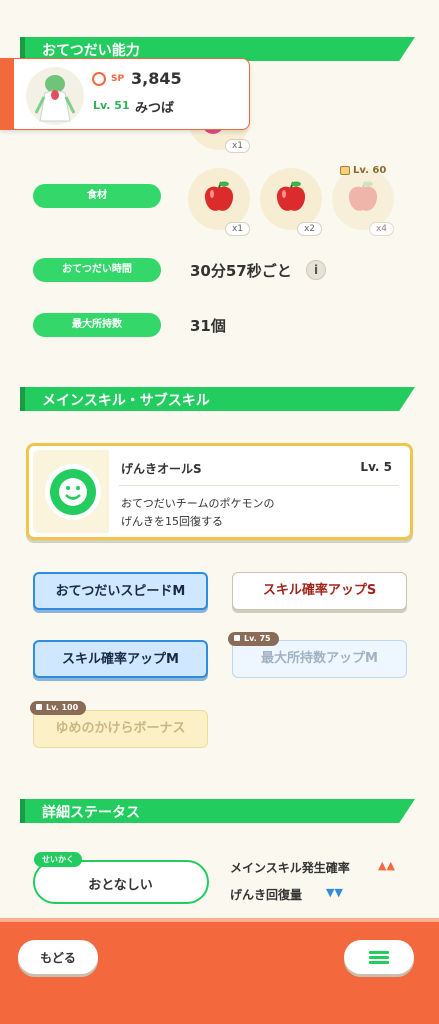 This screenshot has width=439, height=1024. What do you see at coordinates (241, 271) in the screenshot?
I see `help-time-value: 30分57秒ごと` at bounding box center [241, 271].